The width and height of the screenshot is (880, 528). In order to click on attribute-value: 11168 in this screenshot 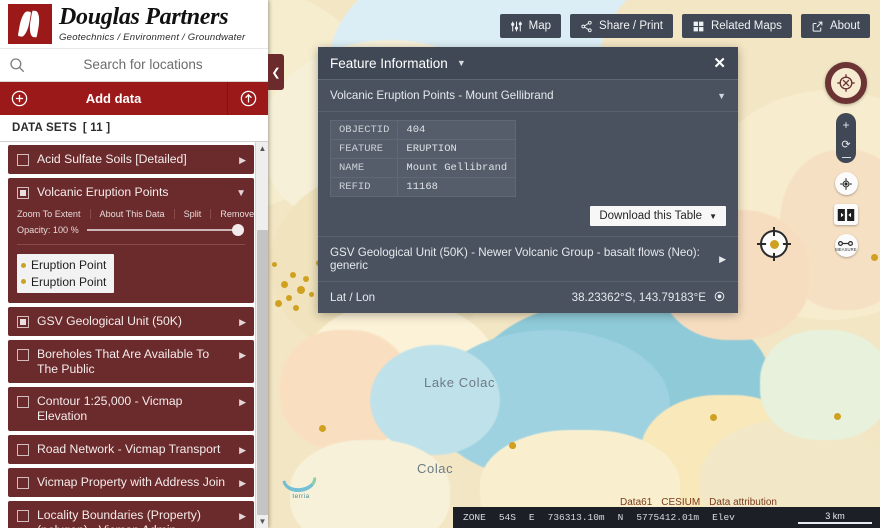, I will do `click(457, 187)`.